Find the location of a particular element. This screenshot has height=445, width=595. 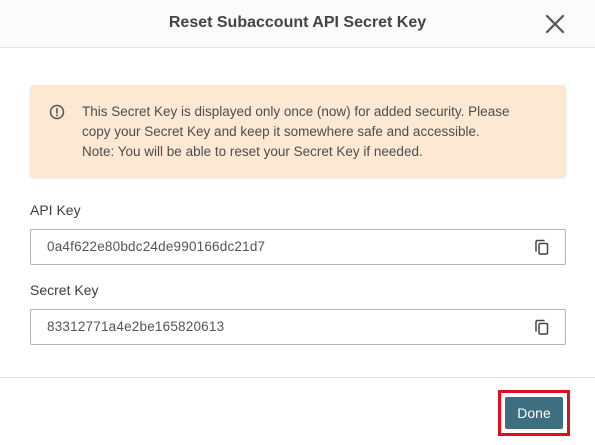

copy-api-key-button is located at coordinates (542, 247).